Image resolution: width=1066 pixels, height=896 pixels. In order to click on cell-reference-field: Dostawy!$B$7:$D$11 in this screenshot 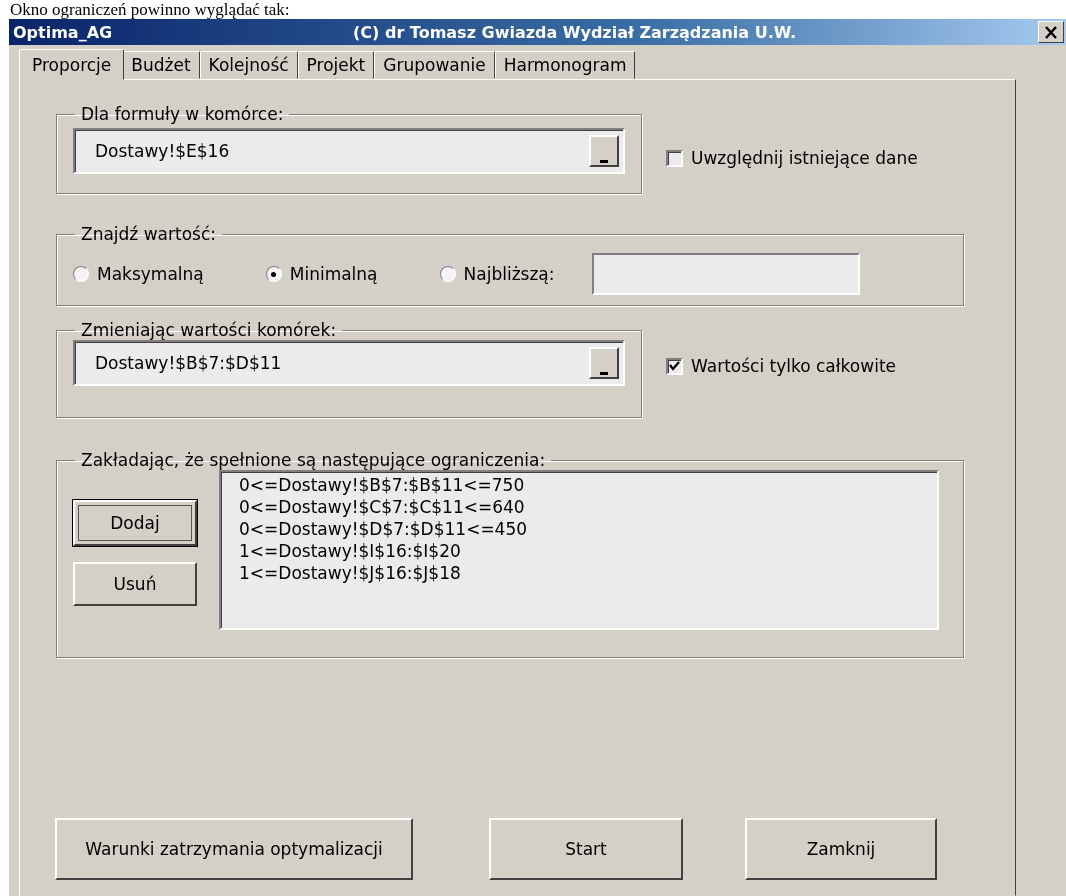, I will do `click(349, 363)`.